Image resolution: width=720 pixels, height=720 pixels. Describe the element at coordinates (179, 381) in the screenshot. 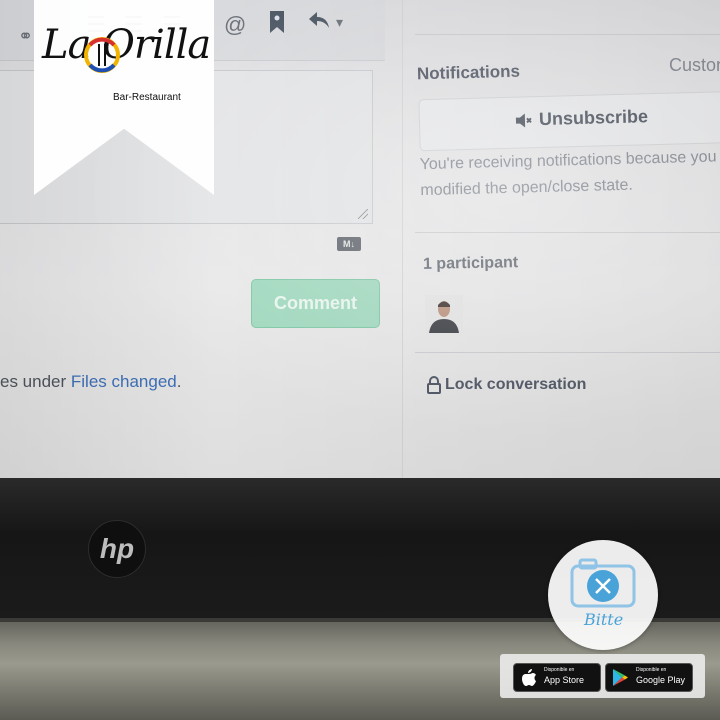

I see `footer-suffix: .` at that location.